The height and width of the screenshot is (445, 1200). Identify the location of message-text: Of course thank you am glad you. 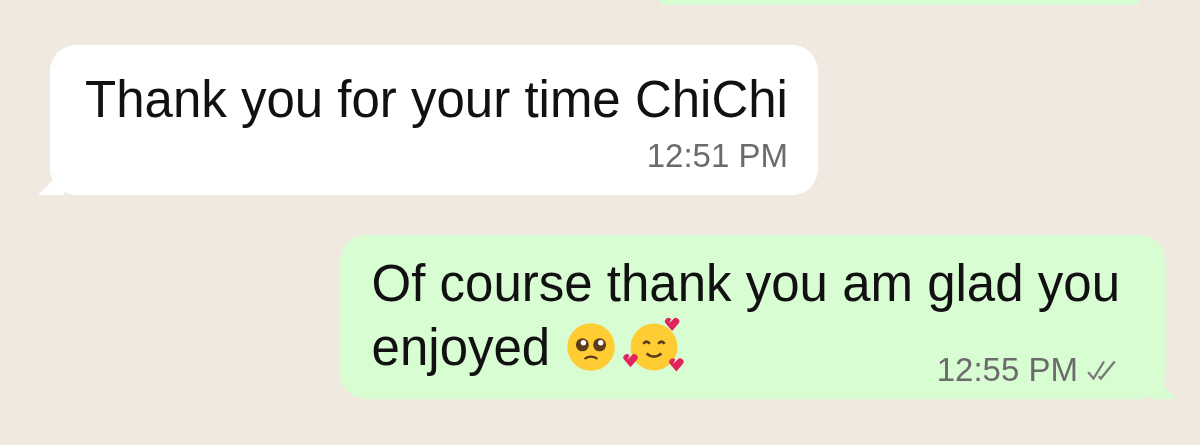
(745, 283).